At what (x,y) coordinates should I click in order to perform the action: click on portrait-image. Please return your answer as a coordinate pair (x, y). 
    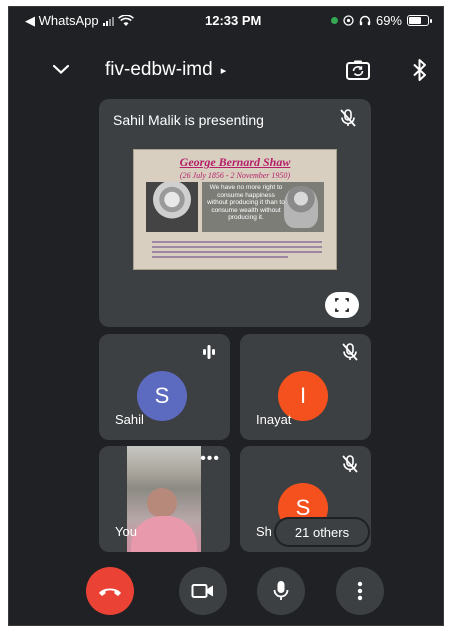
    Looking at the image, I should click on (172, 207).